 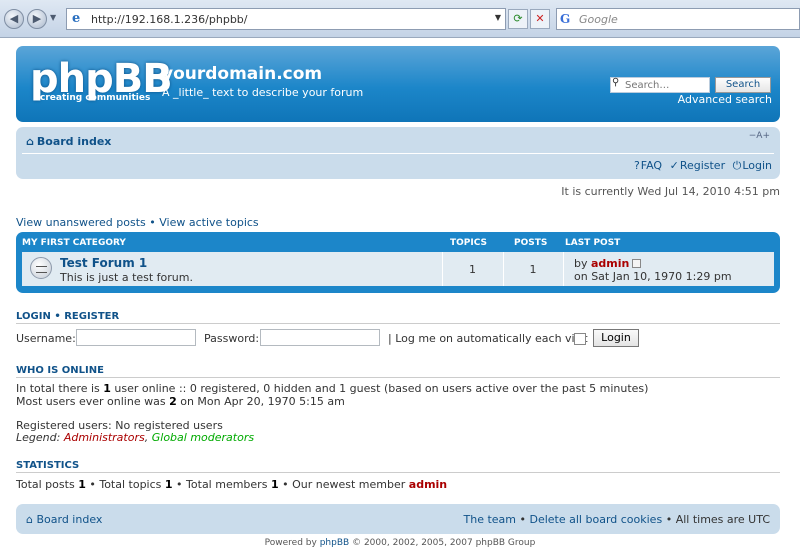 What do you see at coordinates (60, 370) in the screenshot?
I see `who-is-online-heading: WHO IS ONLINE` at bounding box center [60, 370].